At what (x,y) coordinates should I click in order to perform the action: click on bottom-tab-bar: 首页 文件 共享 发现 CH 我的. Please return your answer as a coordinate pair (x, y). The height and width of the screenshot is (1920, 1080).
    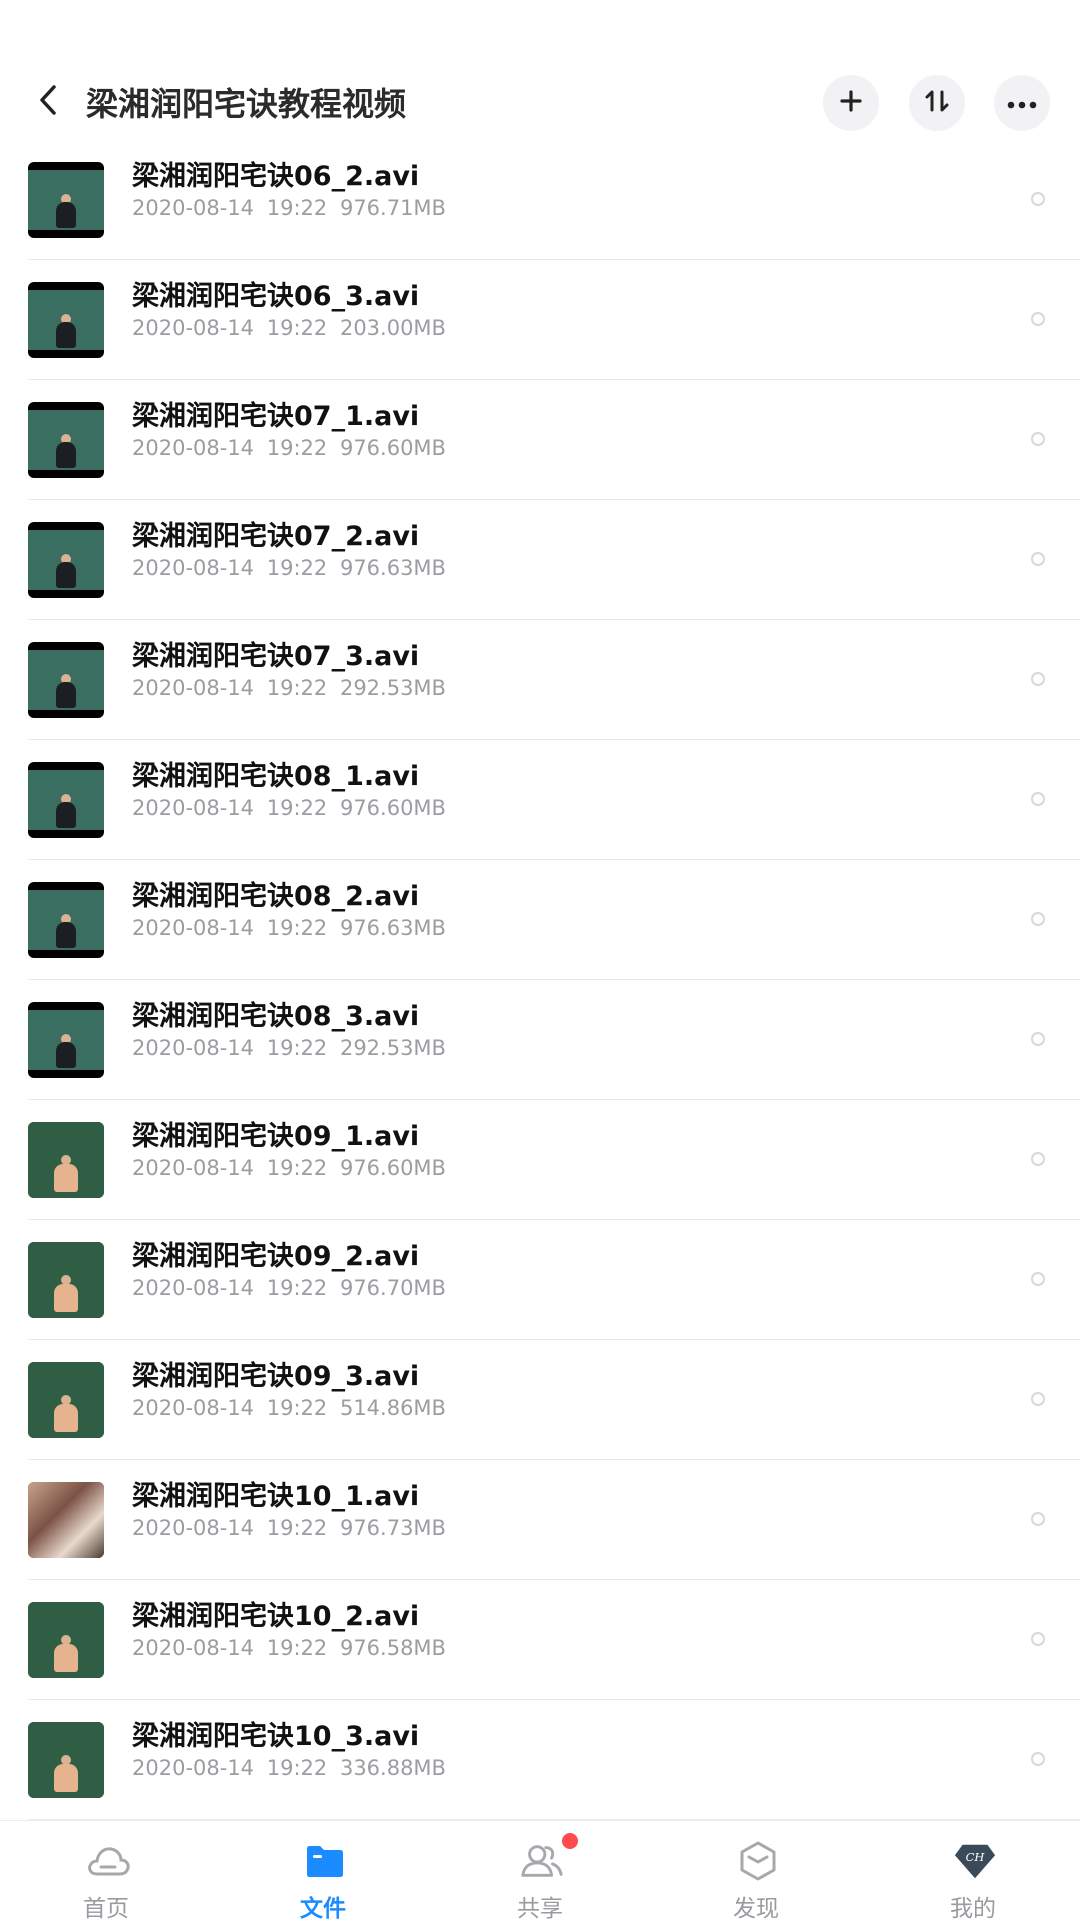
    Looking at the image, I should click on (540, 1870).